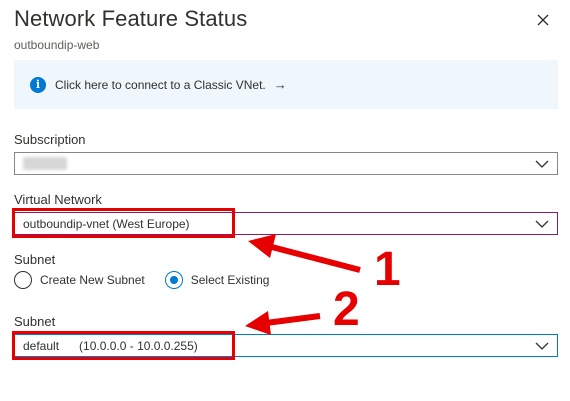  What do you see at coordinates (346, 309) in the screenshot?
I see `annotation-marker-2: 2` at bounding box center [346, 309].